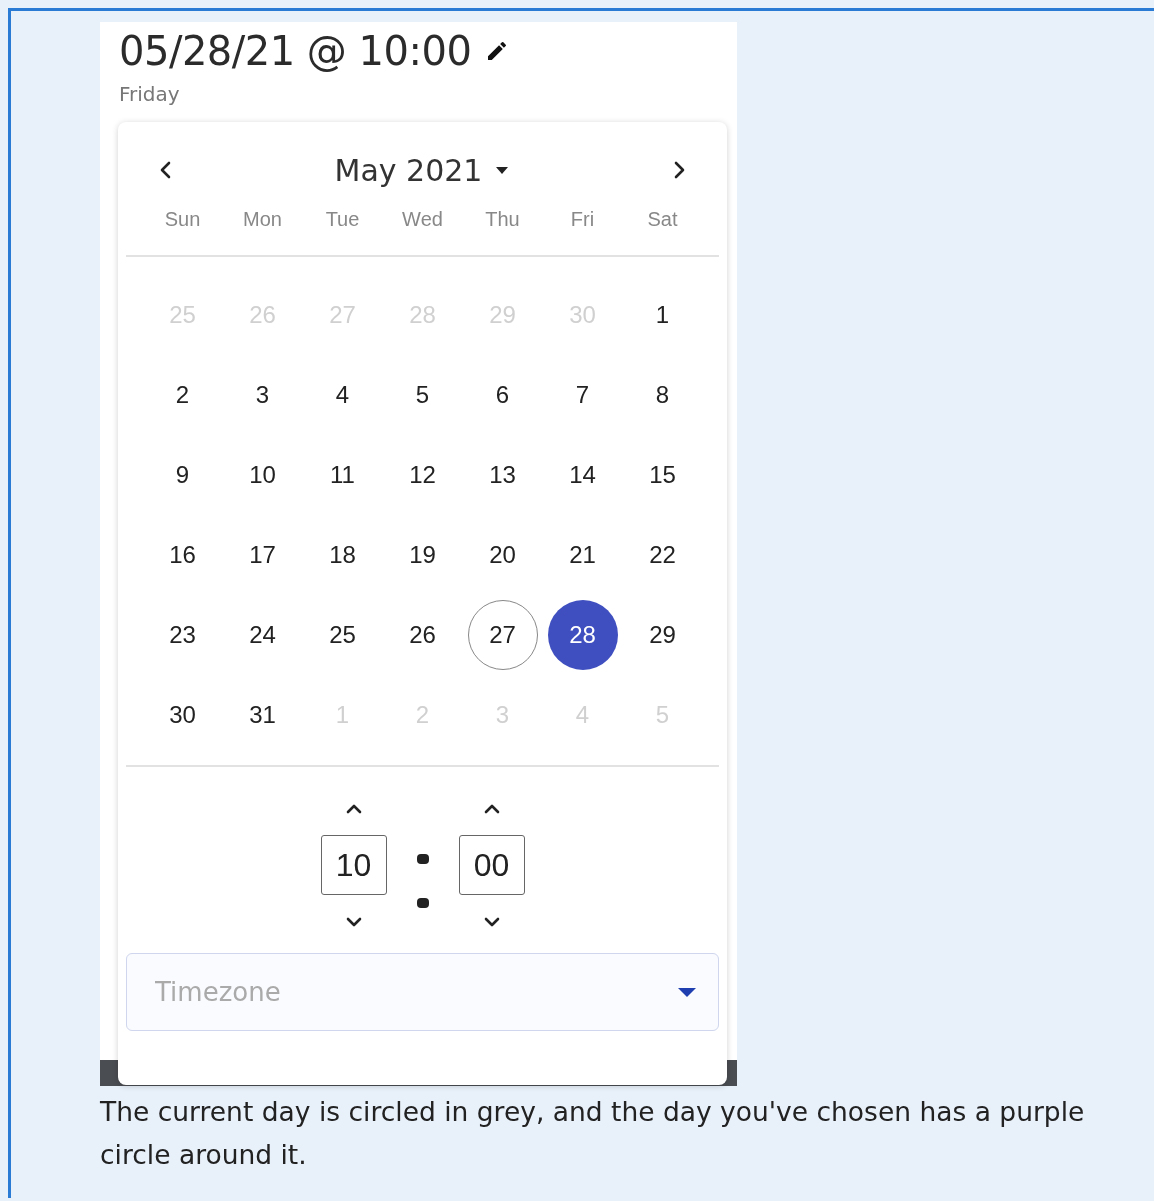 The image size is (1154, 1201). Describe the element at coordinates (502, 219) in the screenshot. I see `weekday-header: Thu` at that location.